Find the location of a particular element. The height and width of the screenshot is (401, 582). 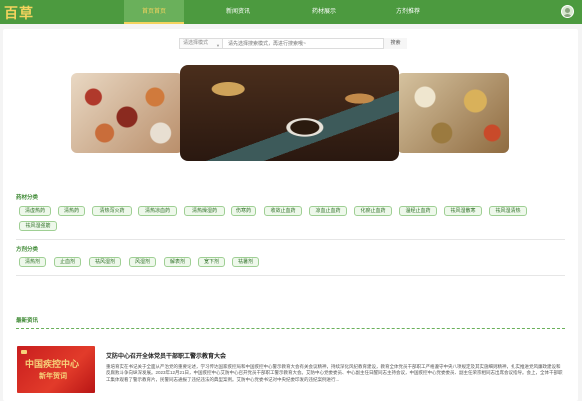

herb-tag: 祛风湿强筋 is located at coordinates (38, 226).